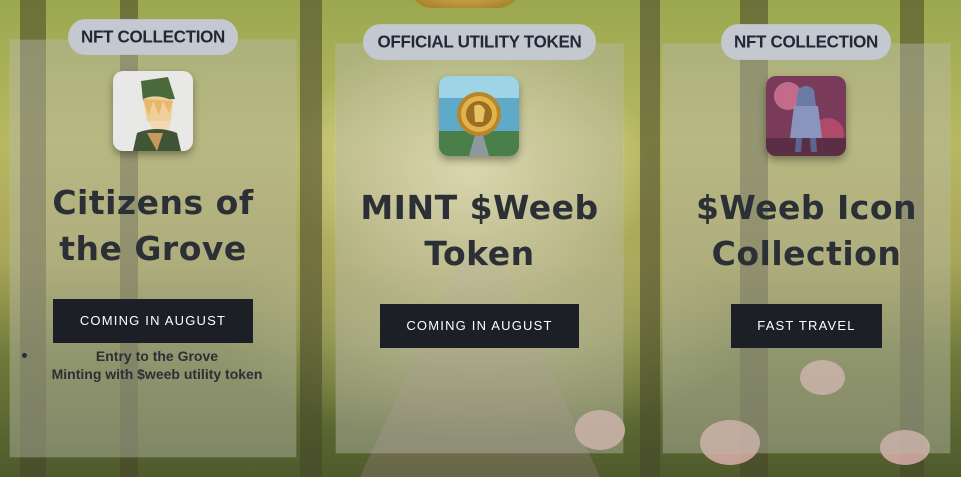  I want to click on gold-coin-image, so click(479, 116).